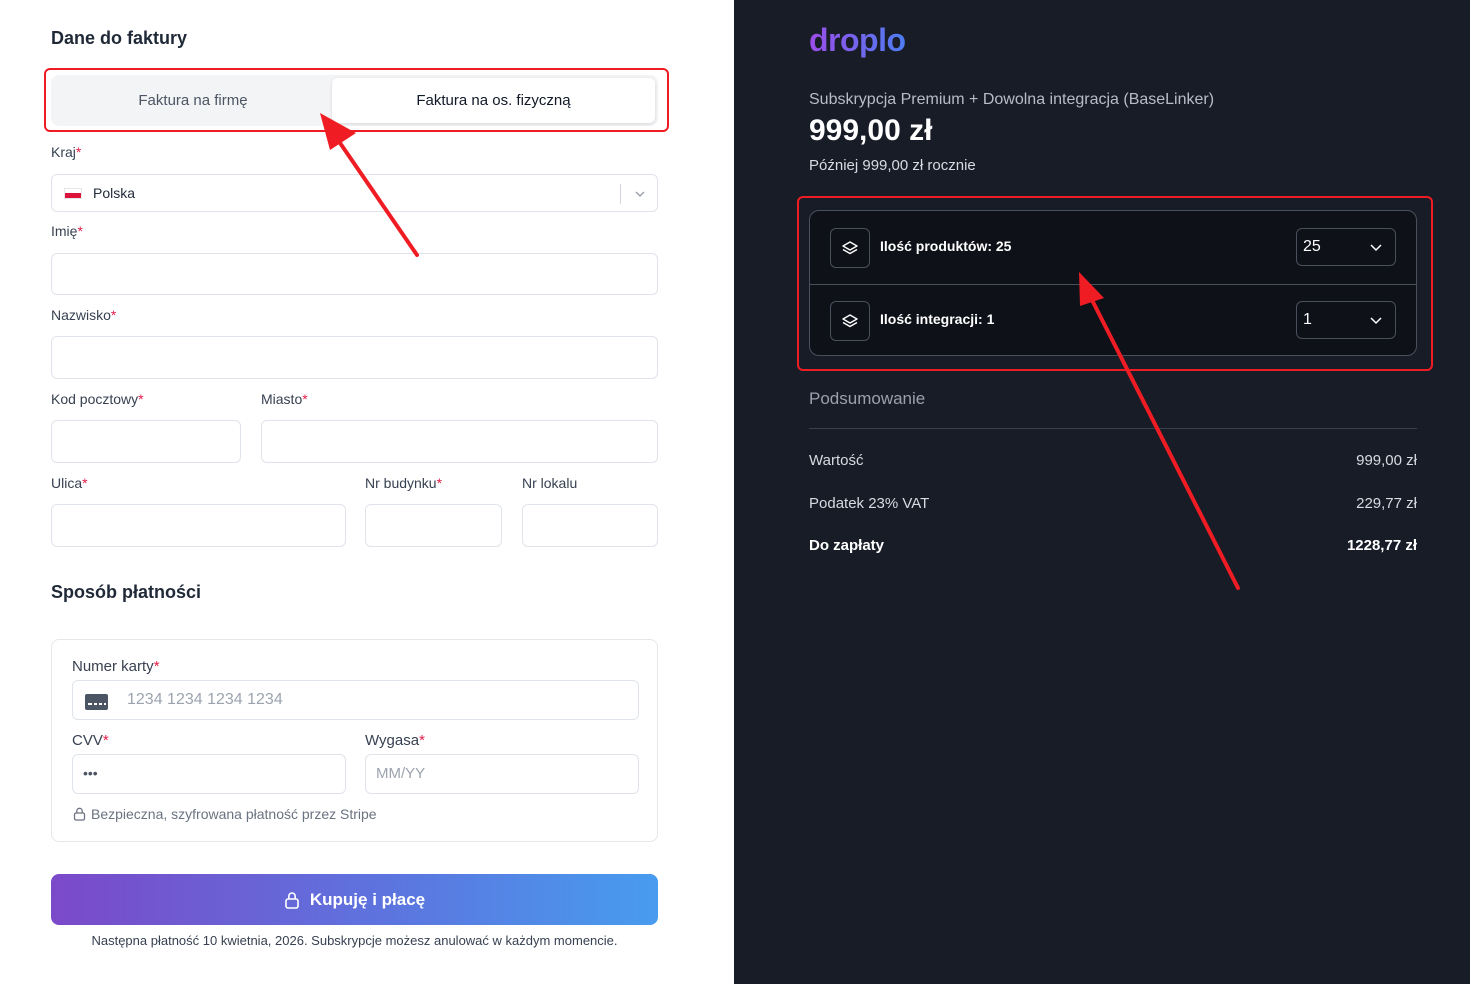 The image size is (1470, 984). Describe the element at coordinates (867, 398) in the screenshot. I see `summary-title: Podsumowanie` at that location.